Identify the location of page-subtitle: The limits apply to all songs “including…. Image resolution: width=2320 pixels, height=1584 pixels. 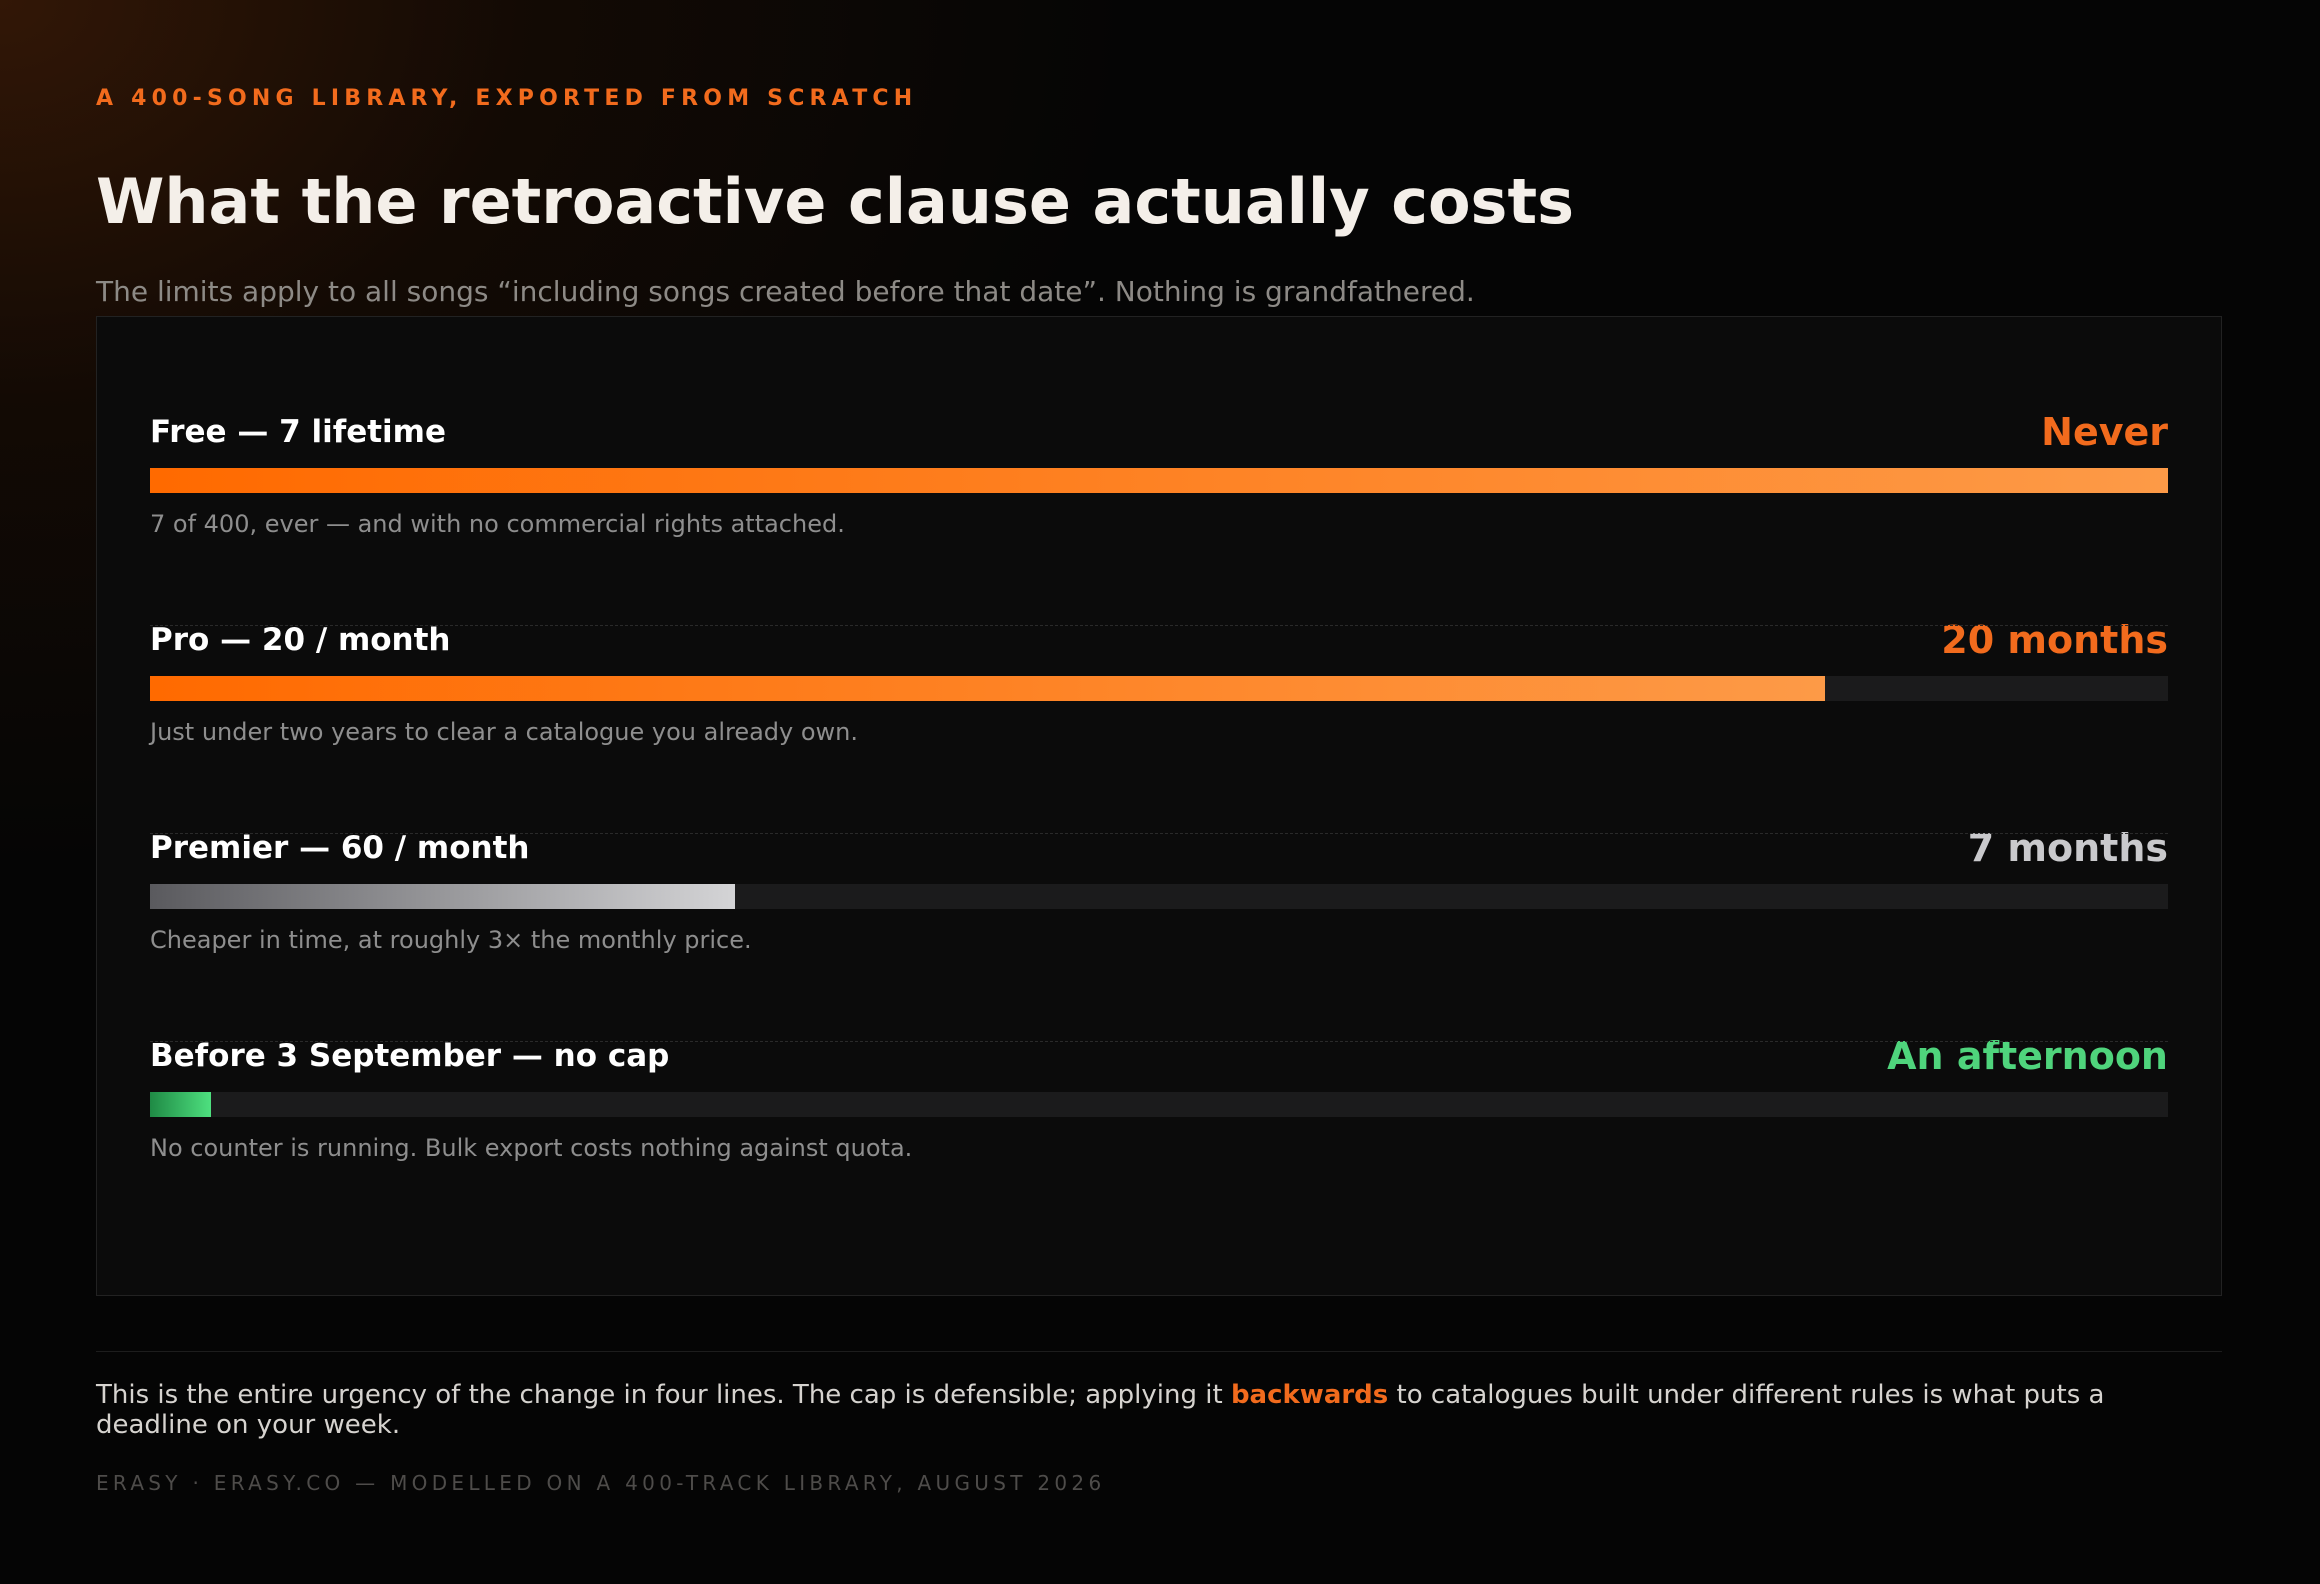
(785, 291).